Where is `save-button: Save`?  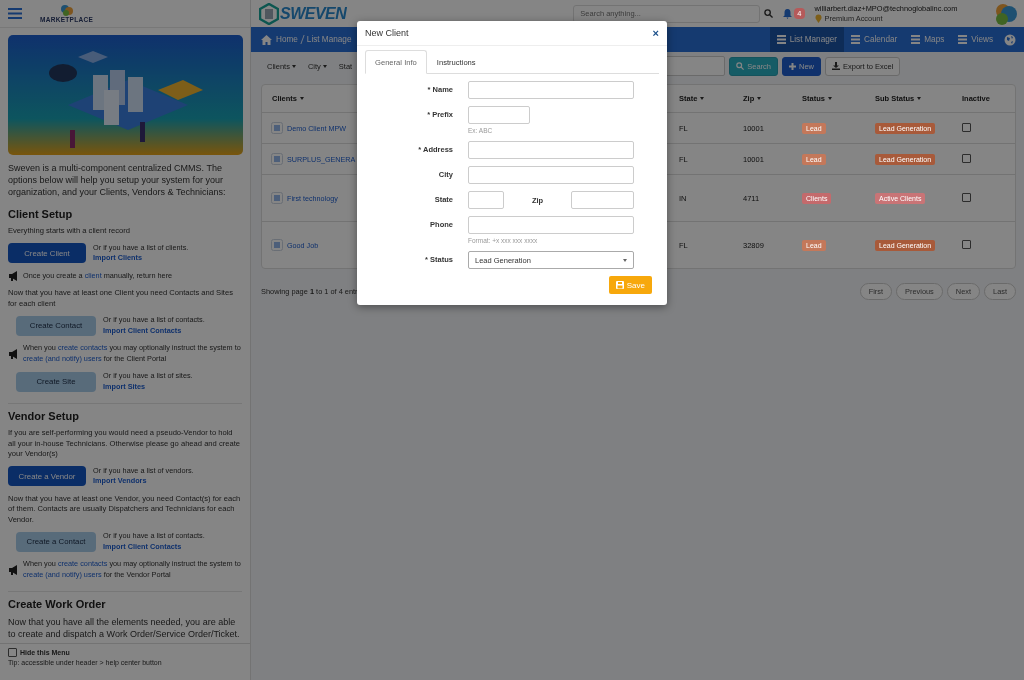
save-button: Save is located at coordinates (630, 285).